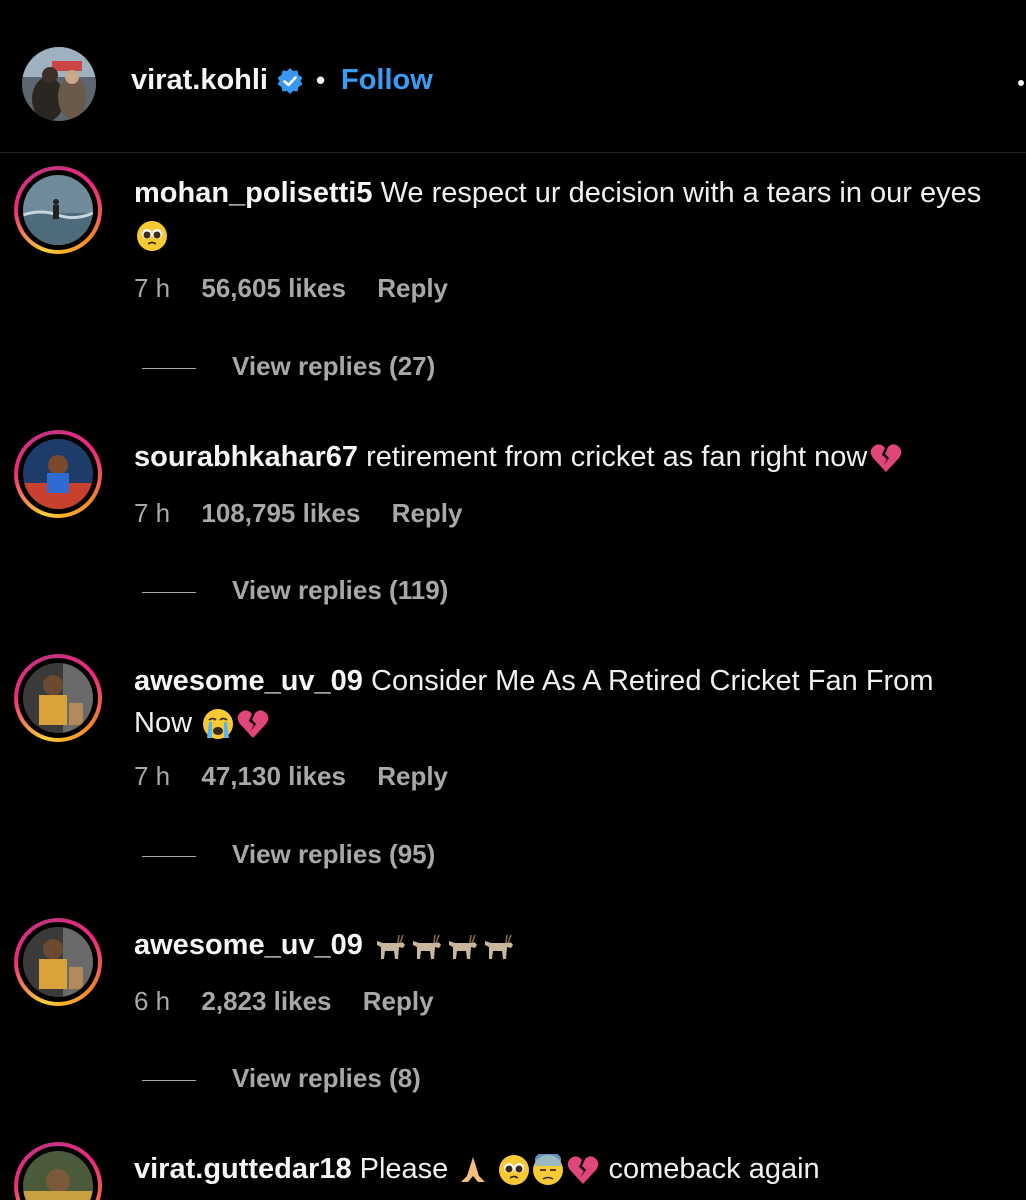  I want to click on comment-text-continued: comeback again, so click(714, 1169).